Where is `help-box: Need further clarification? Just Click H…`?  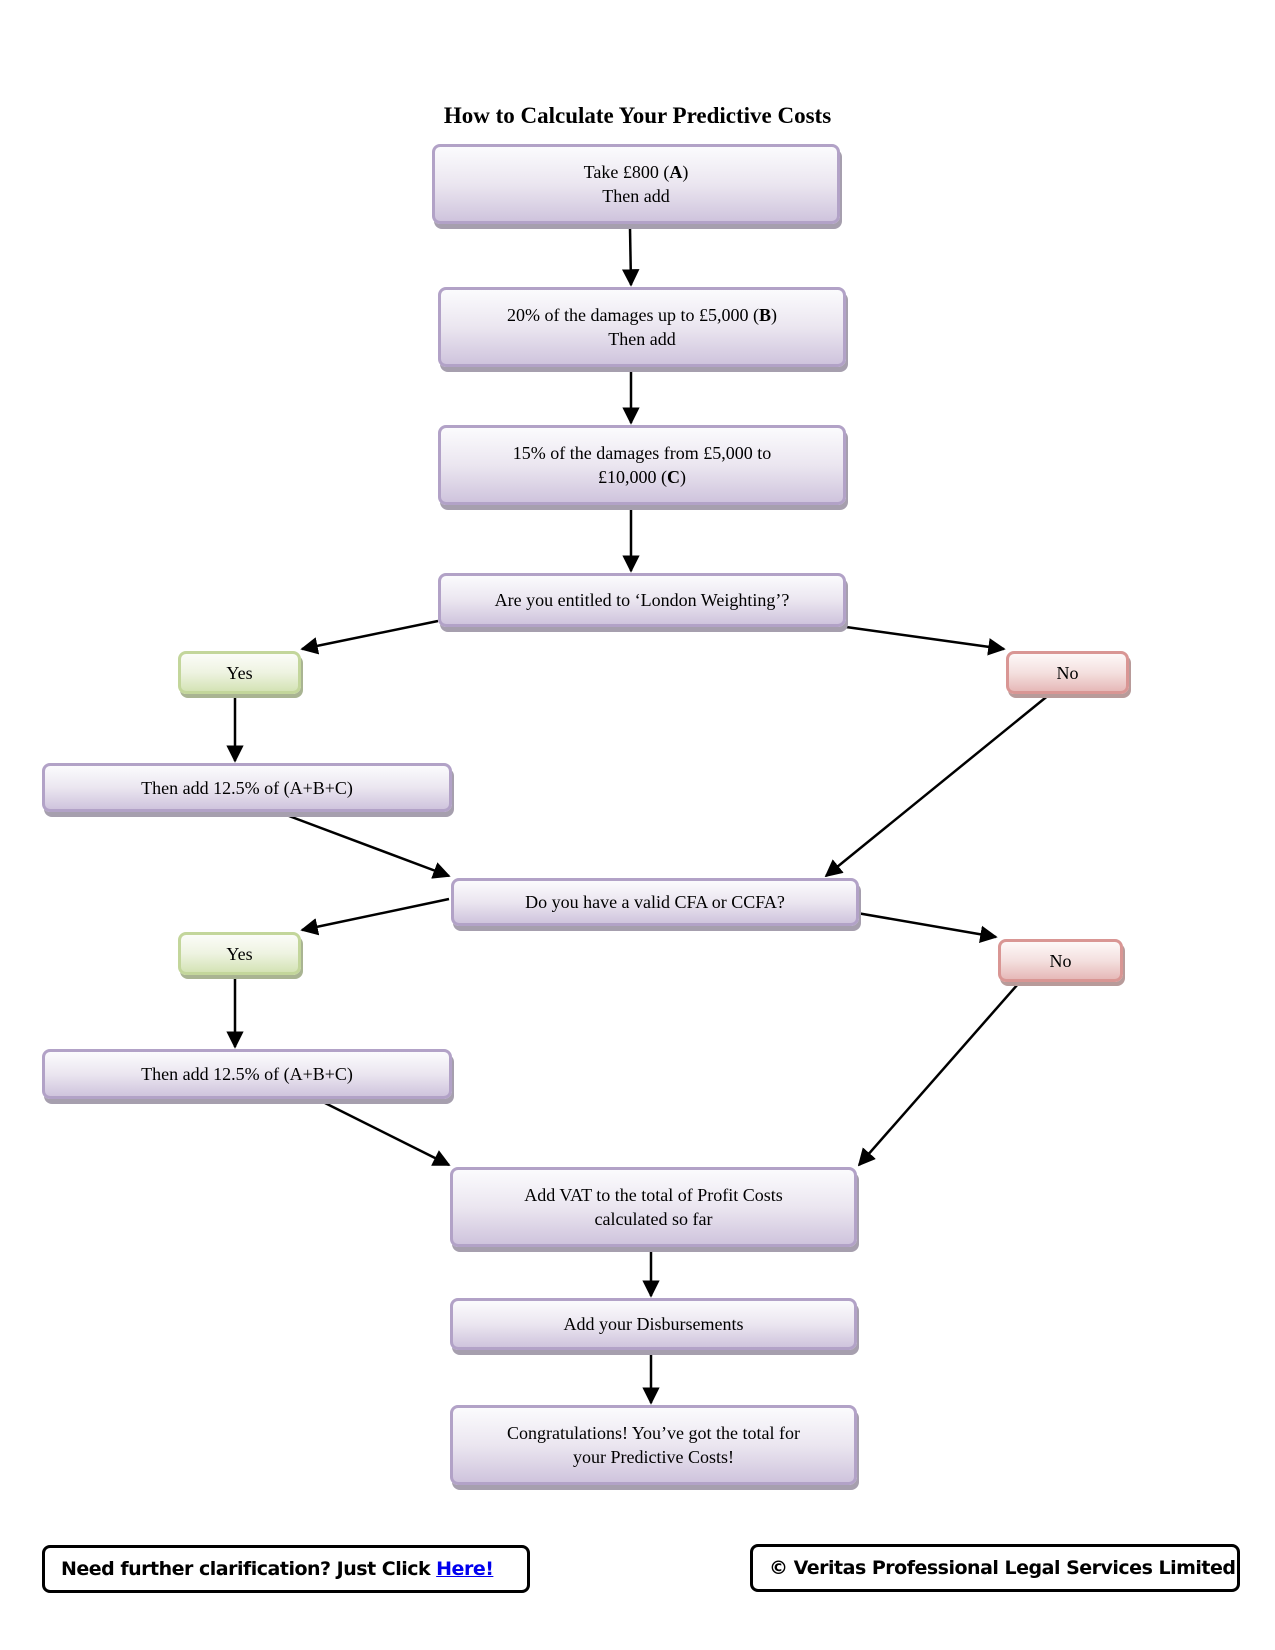 help-box: Need further clarification? Just Click H… is located at coordinates (286, 1569).